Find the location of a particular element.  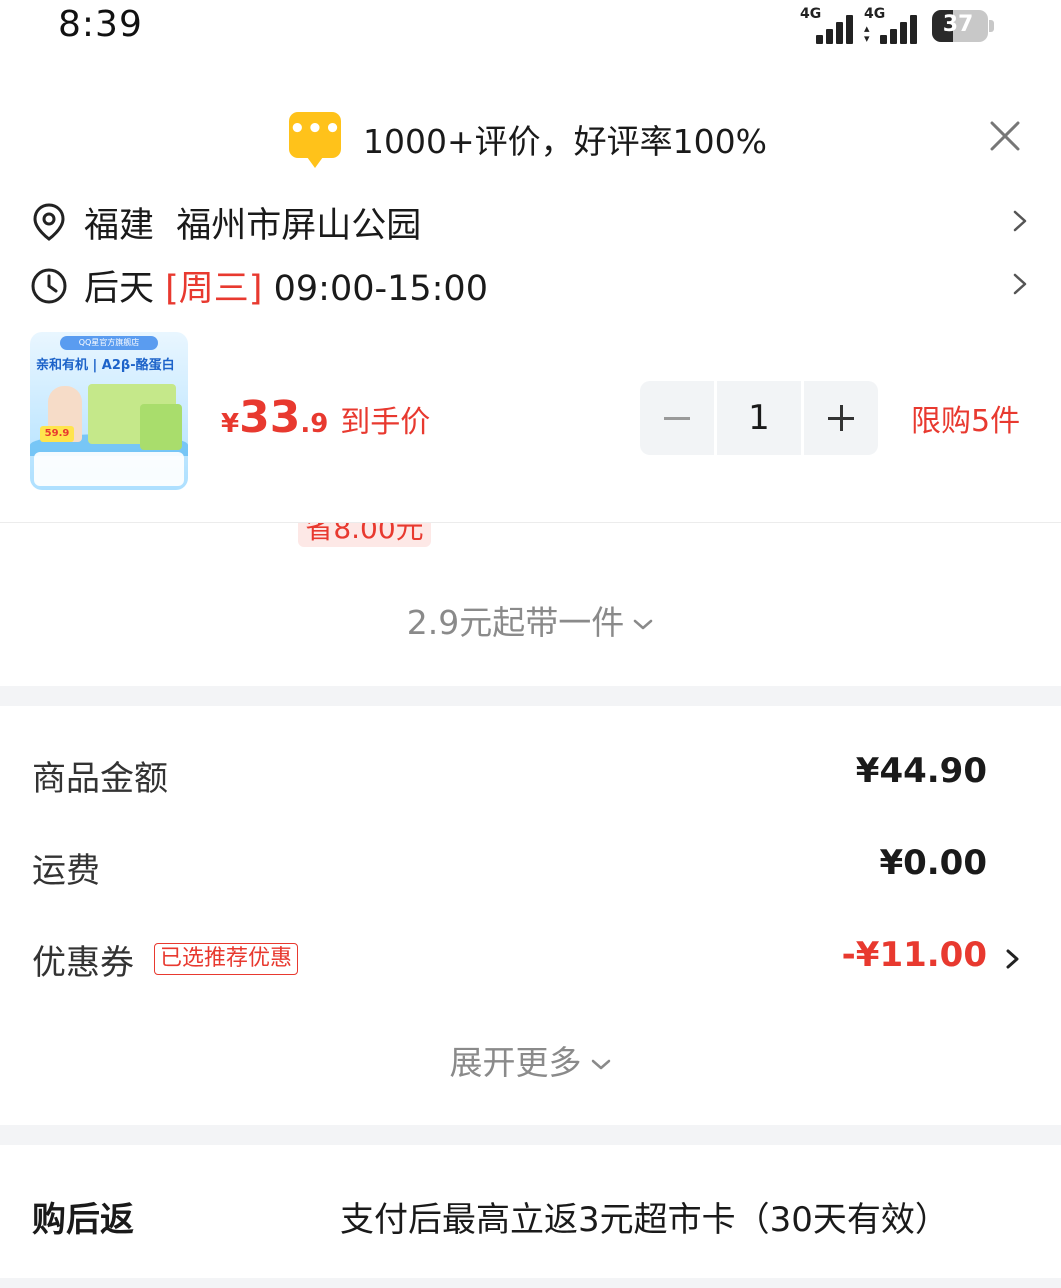

final-price: ¥33.9 到手价 is located at coordinates (326, 417).